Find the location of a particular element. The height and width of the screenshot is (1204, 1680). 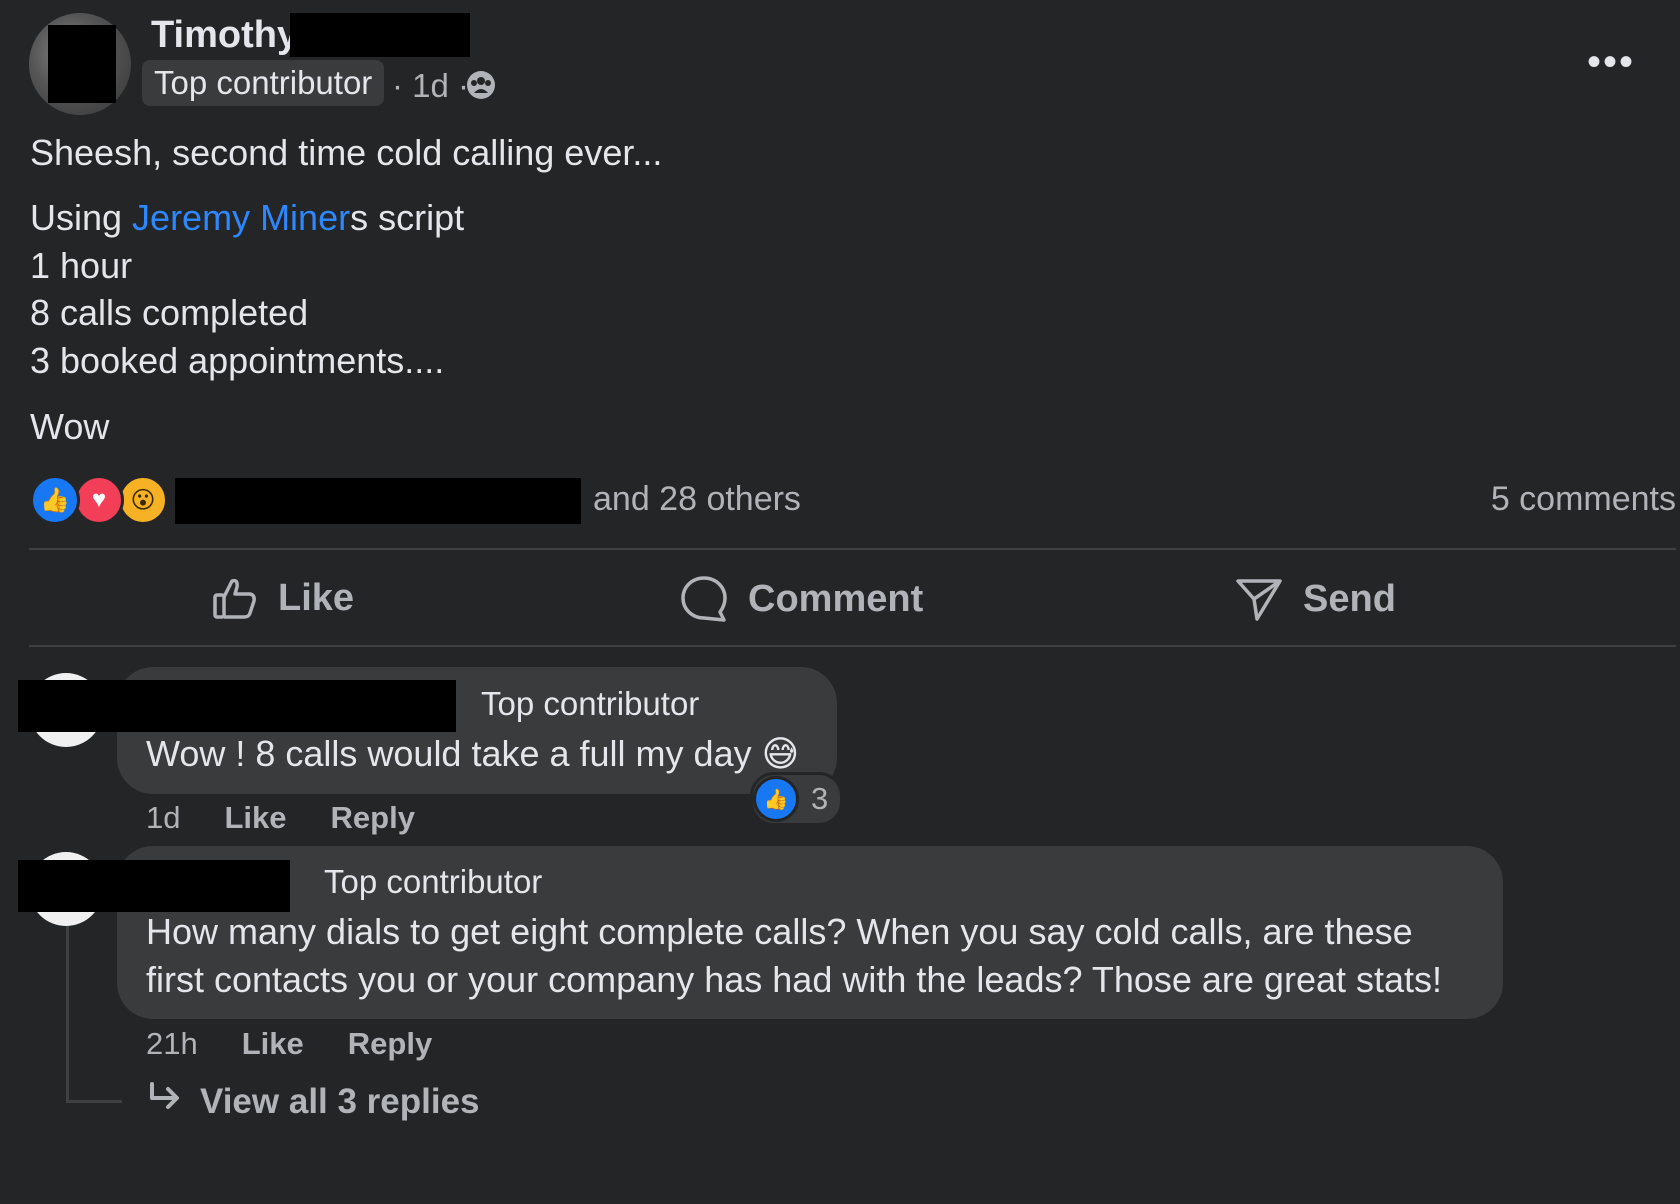

post-script-line: Using Jeremy Miners script is located at coordinates (247, 218).